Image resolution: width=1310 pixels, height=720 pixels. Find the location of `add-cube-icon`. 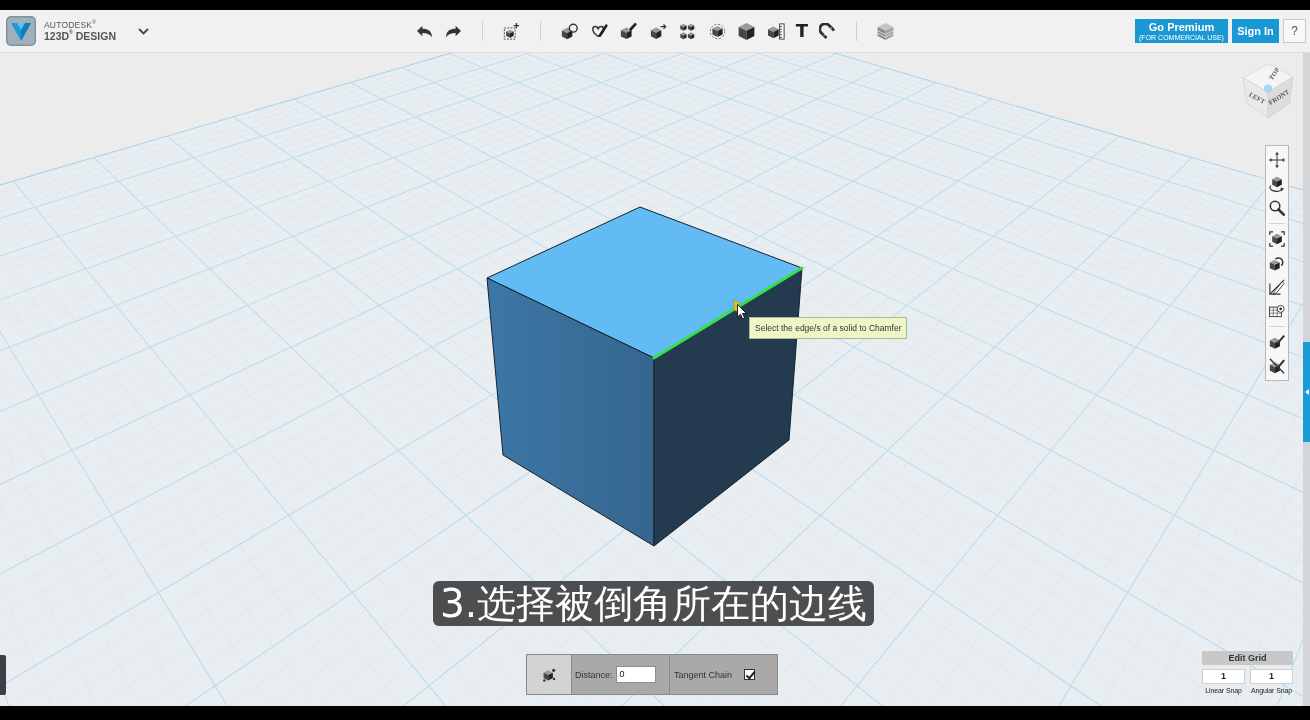

add-cube-icon is located at coordinates (512, 31).